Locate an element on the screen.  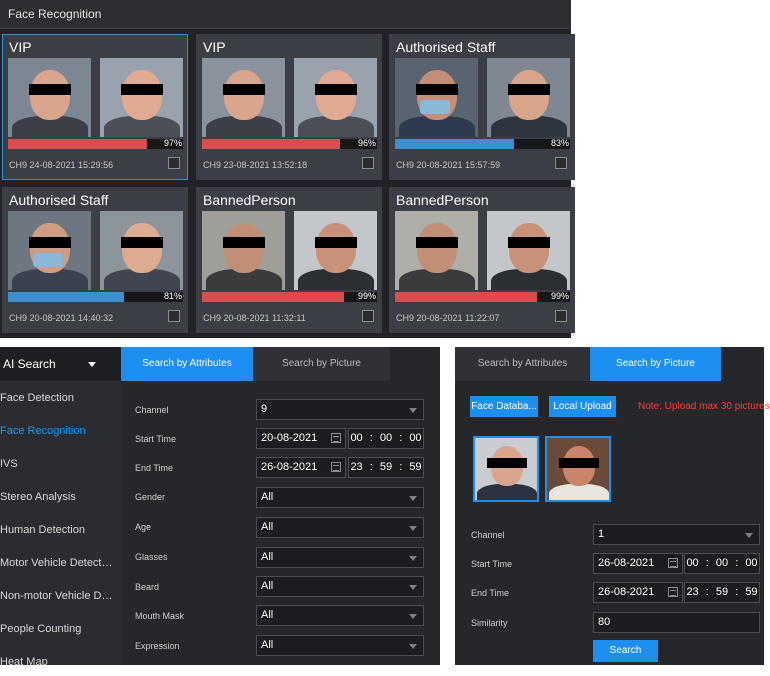
start-date-value: 20-08-2021 is located at coordinates (289, 438).